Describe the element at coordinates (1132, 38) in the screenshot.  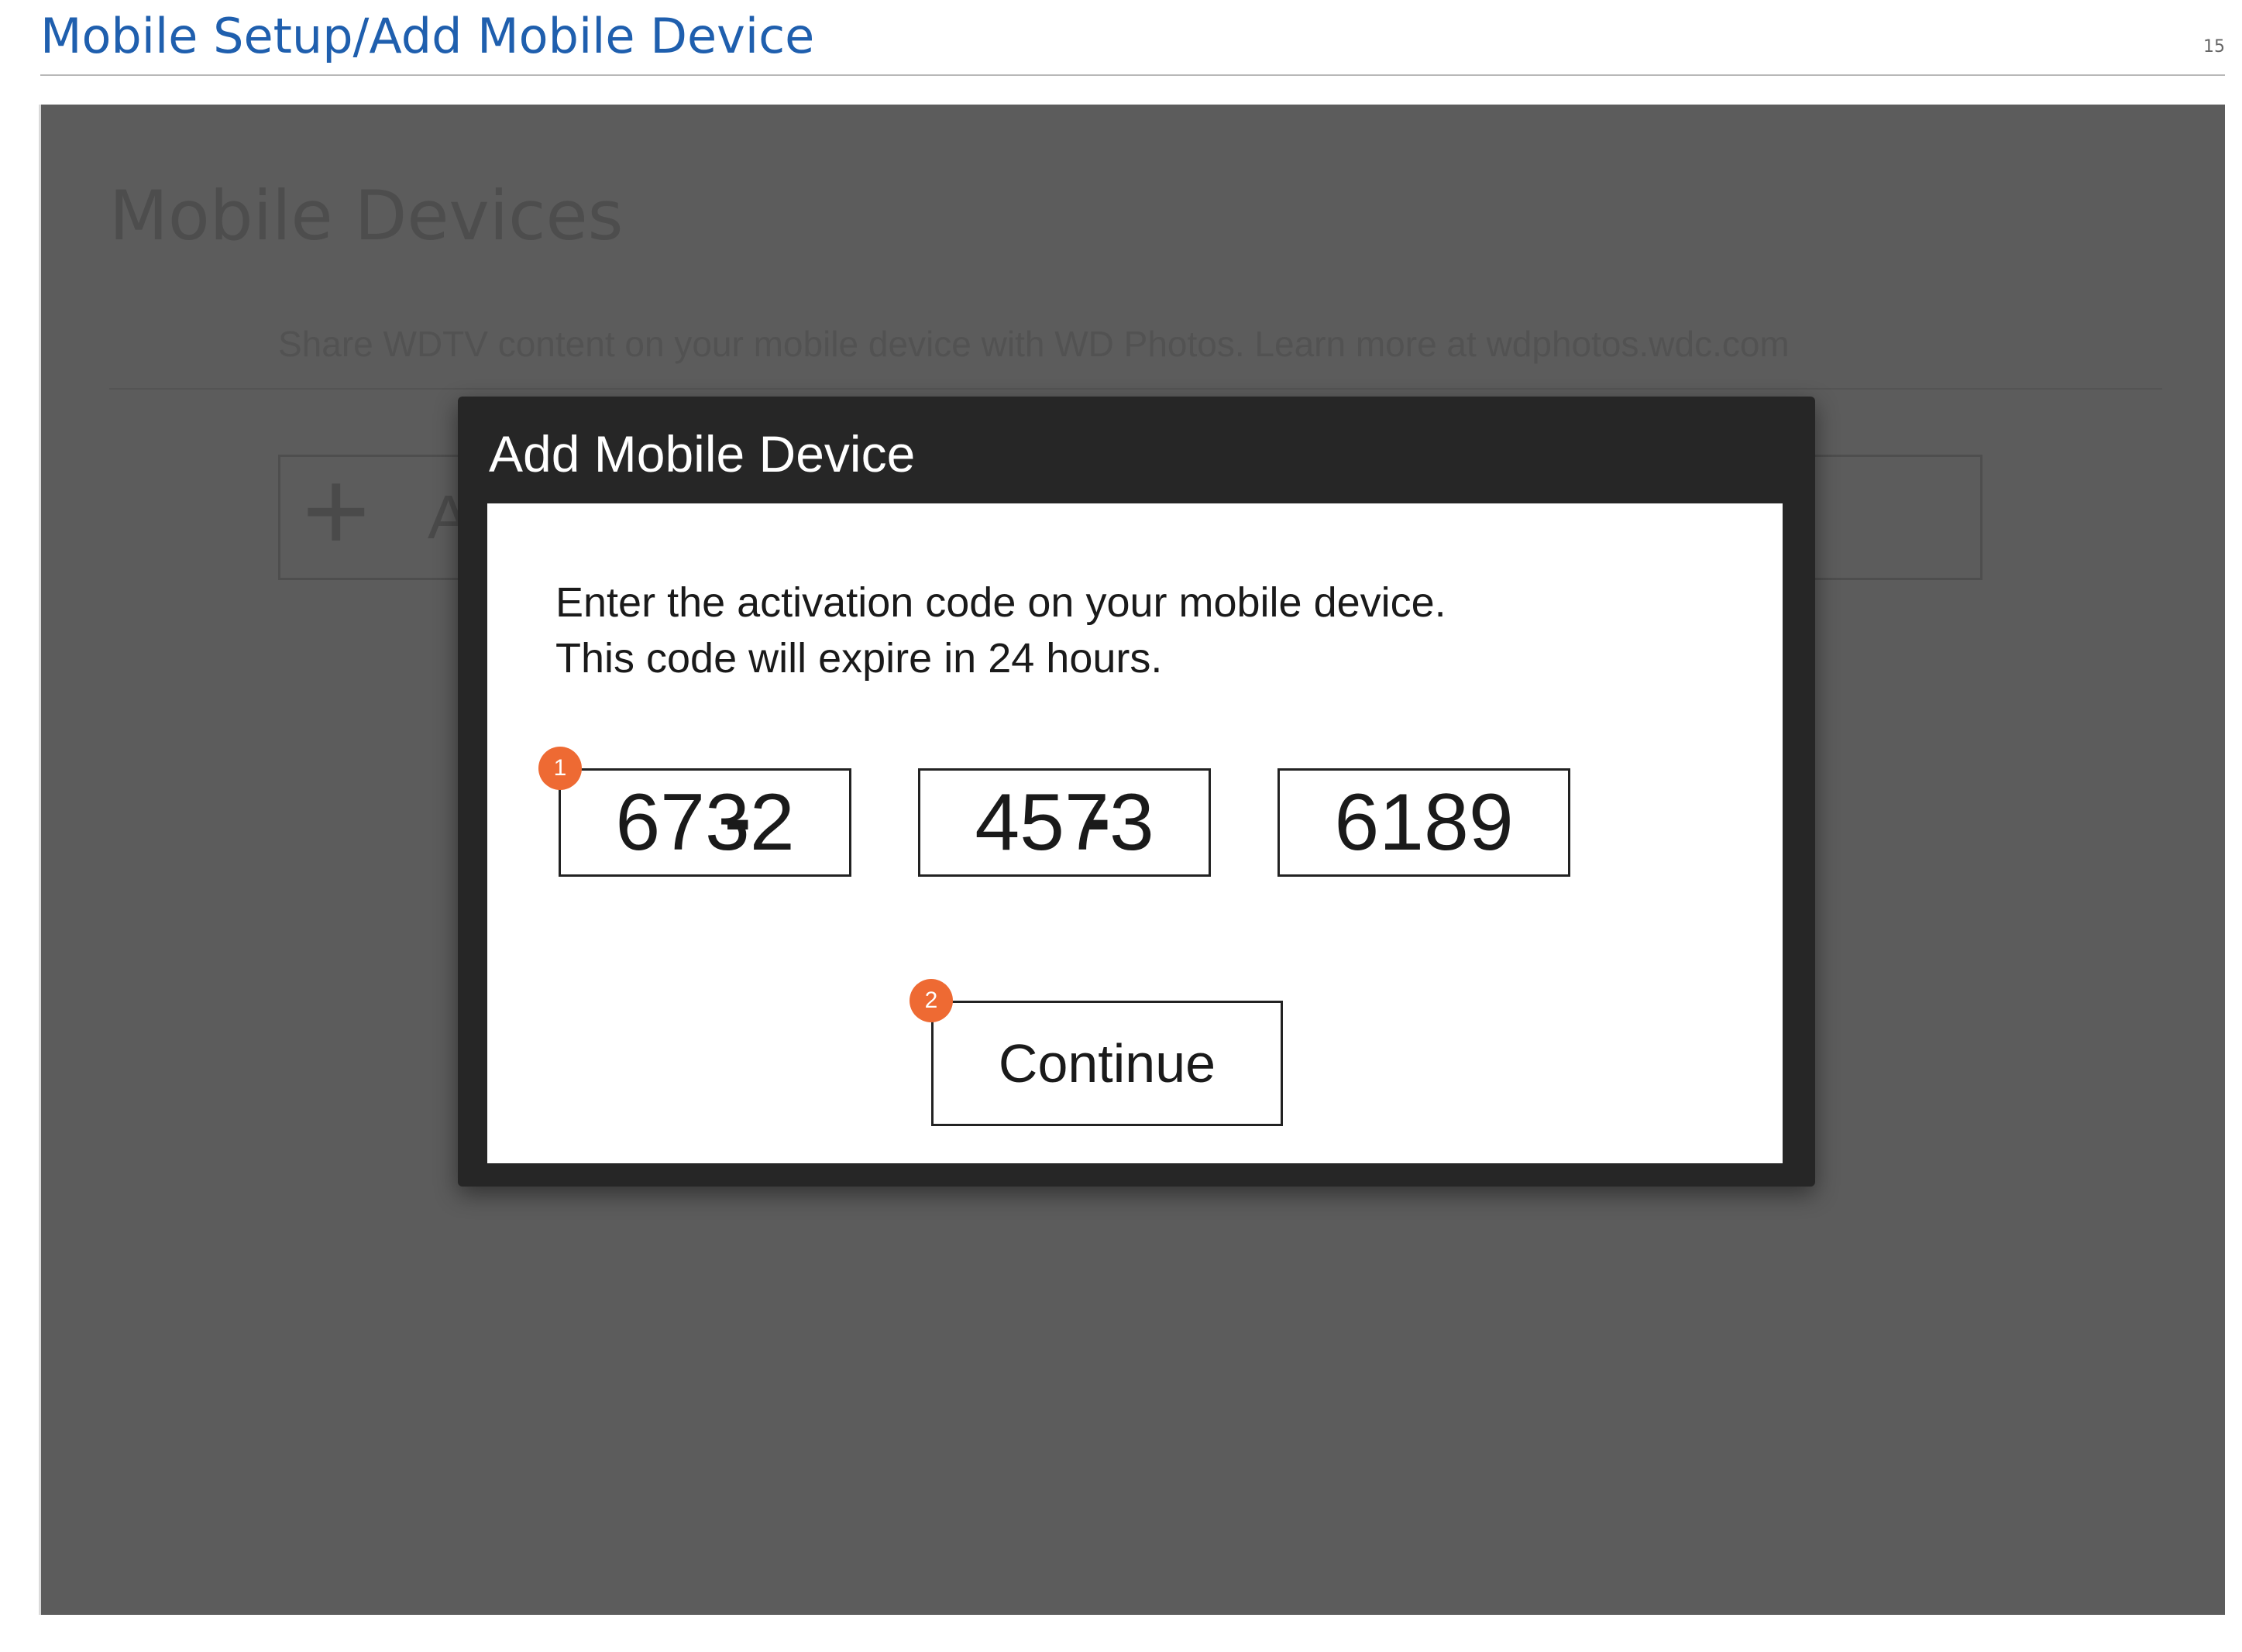
I see `page-header: Mobile Setup/Add Mobile Device 15` at that location.